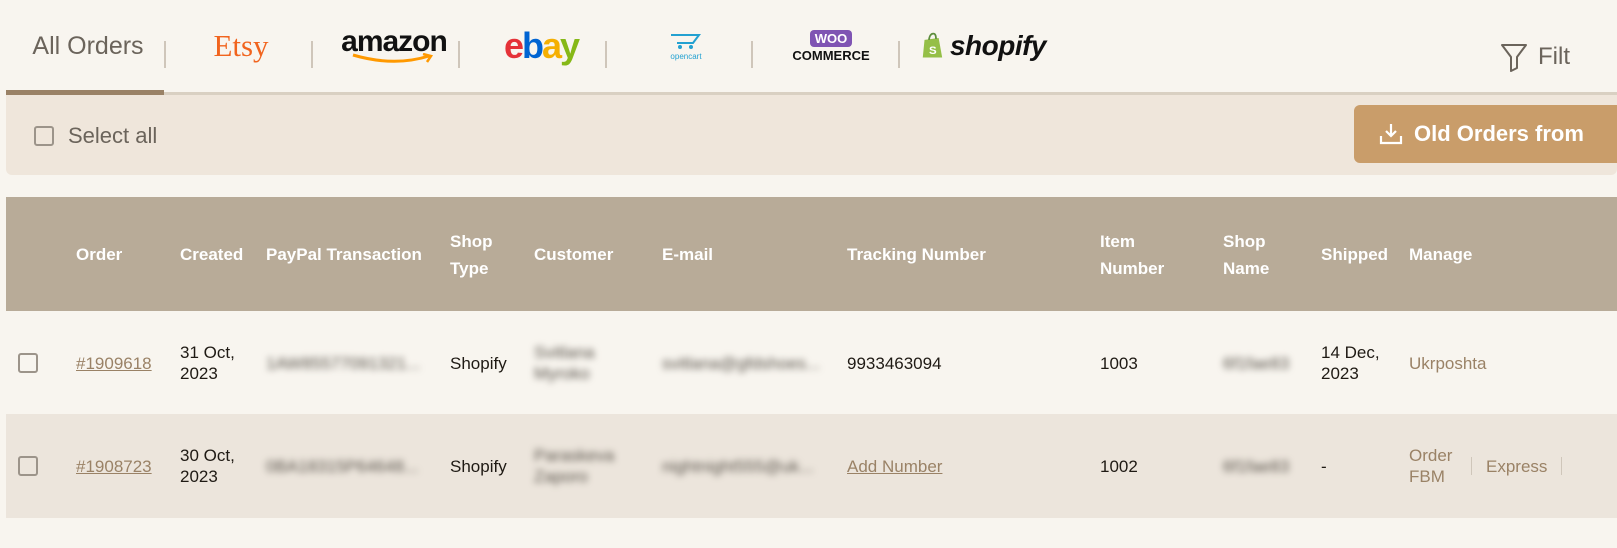 This screenshot has width=1617, height=548. I want to click on header-shipped: Shipped, so click(1354, 254).